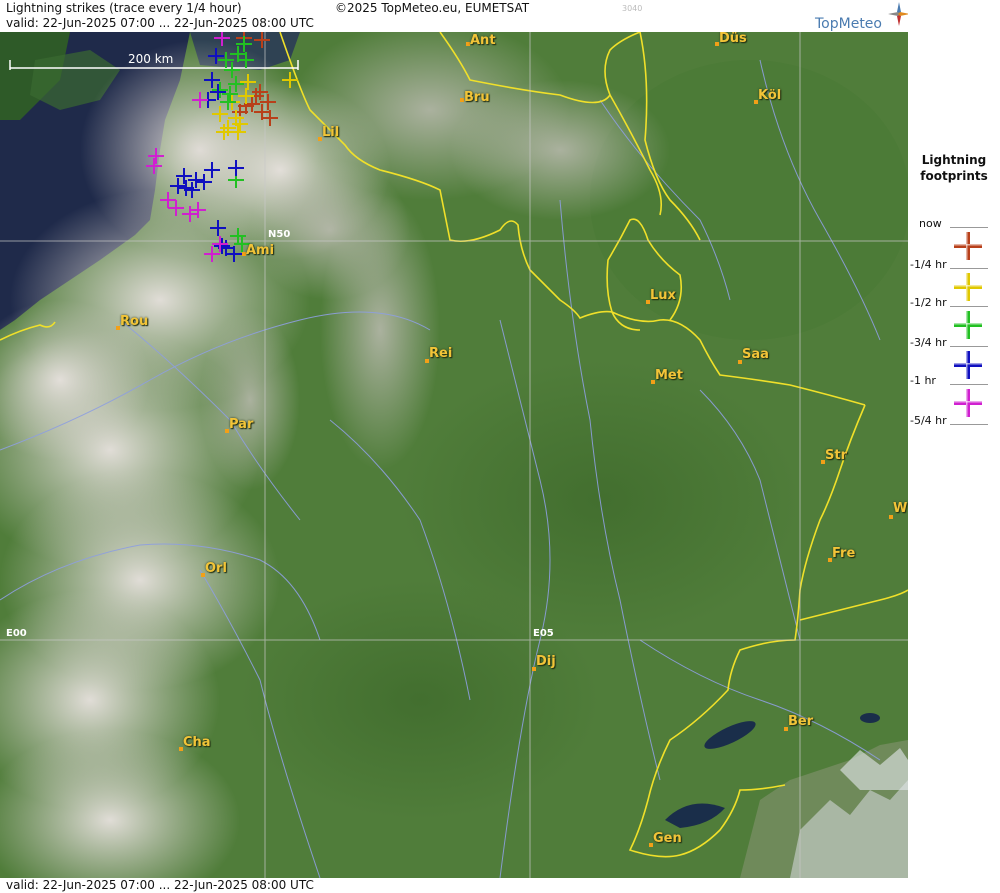  I want to click on image-code: 3040, so click(632, 8).